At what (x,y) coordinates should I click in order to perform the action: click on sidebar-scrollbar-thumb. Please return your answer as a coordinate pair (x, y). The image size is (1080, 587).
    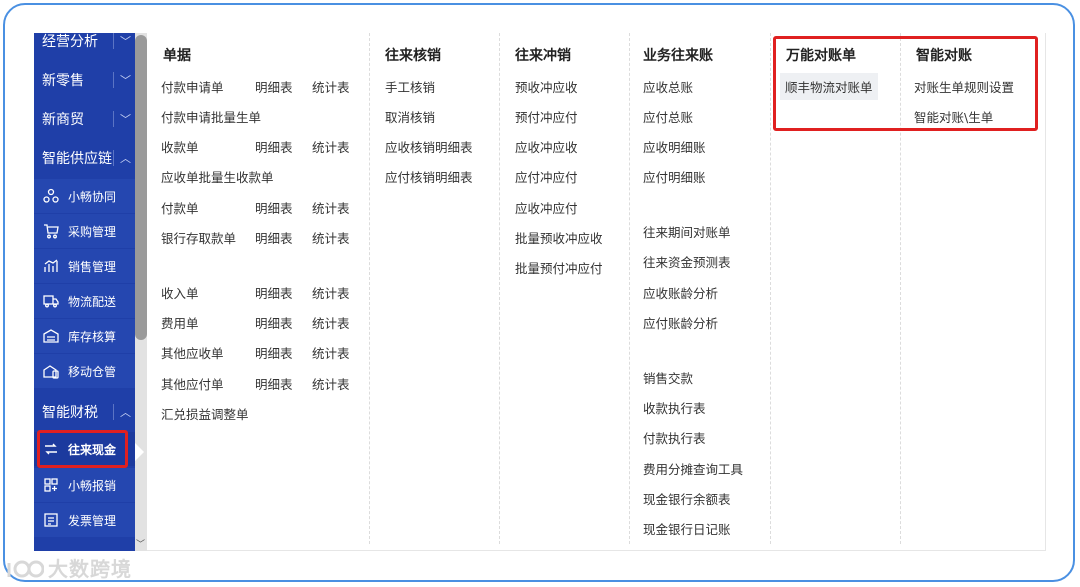
    Looking at the image, I should click on (141, 187).